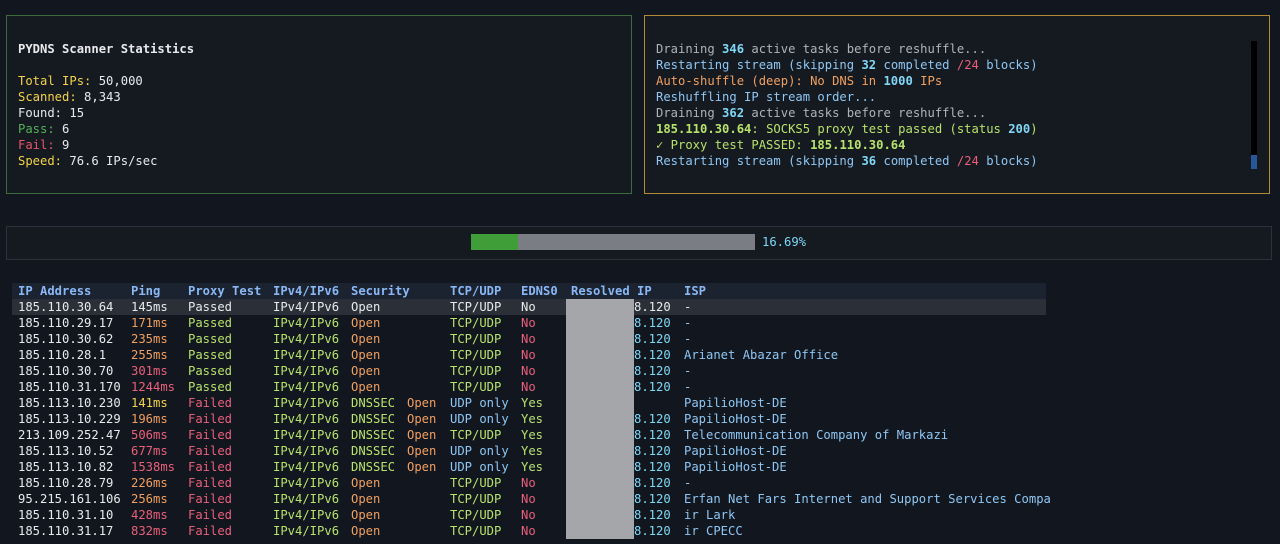 The width and height of the screenshot is (1280, 544). Describe the element at coordinates (149, 451) in the screenshot. I see `cell-ping: 677ms` at that location.